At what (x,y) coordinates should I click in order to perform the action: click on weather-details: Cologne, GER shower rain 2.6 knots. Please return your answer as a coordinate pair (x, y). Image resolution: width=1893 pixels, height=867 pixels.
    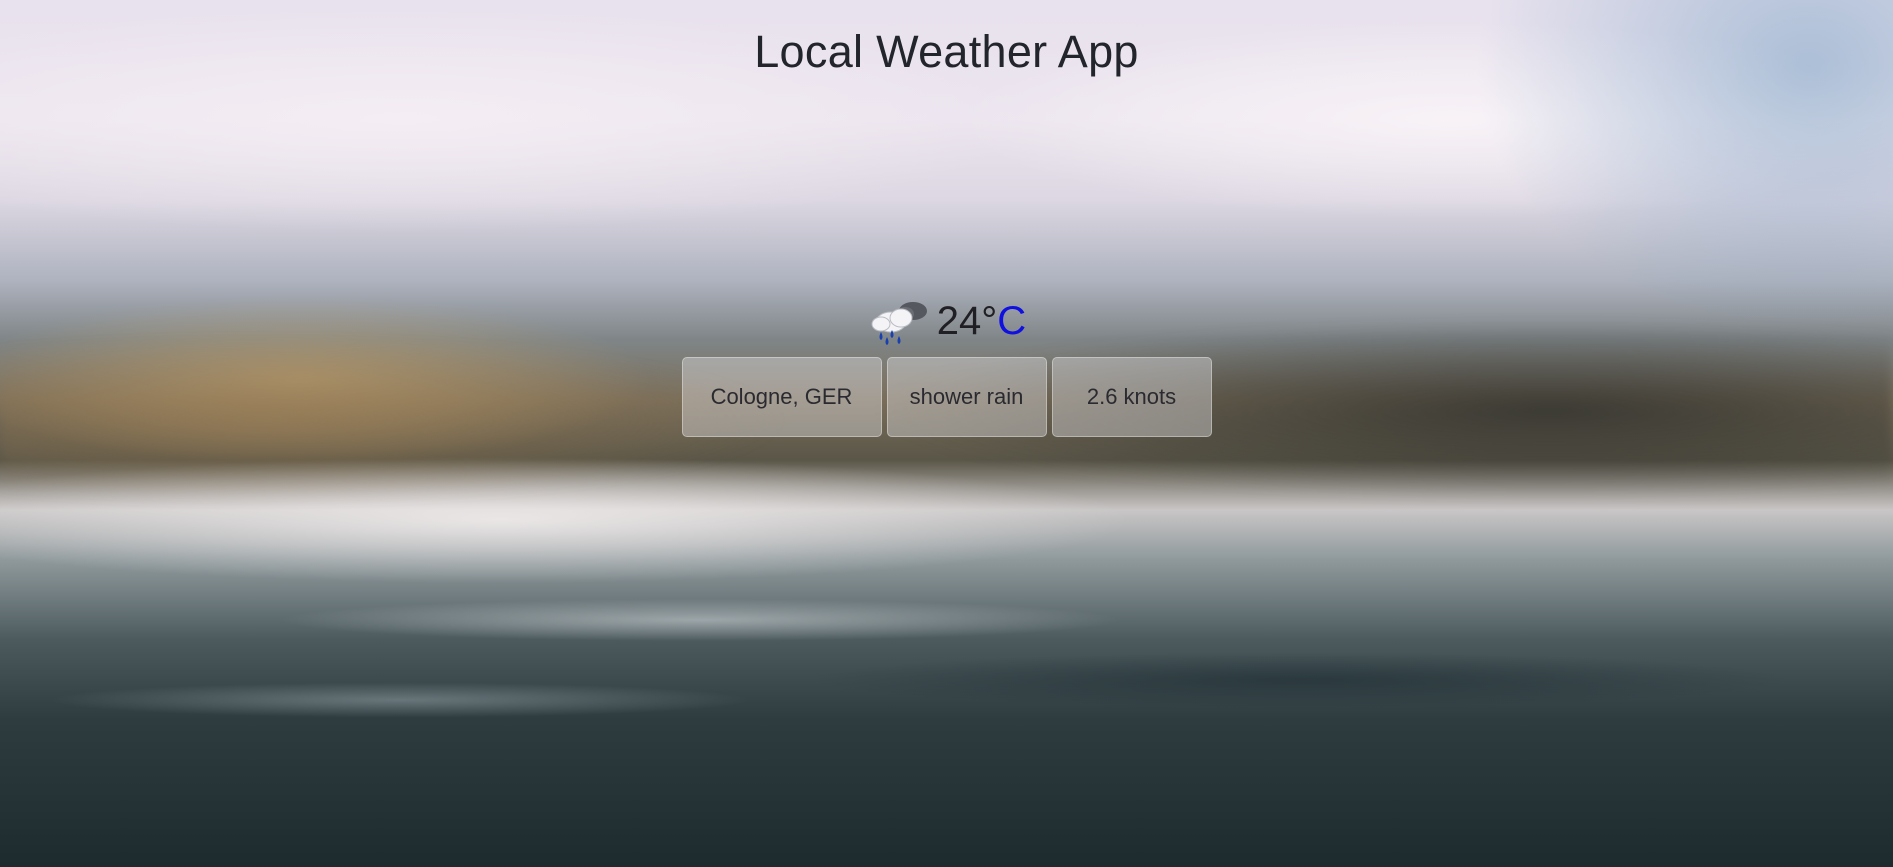
    Looking at the image, I should click on (946, 397).